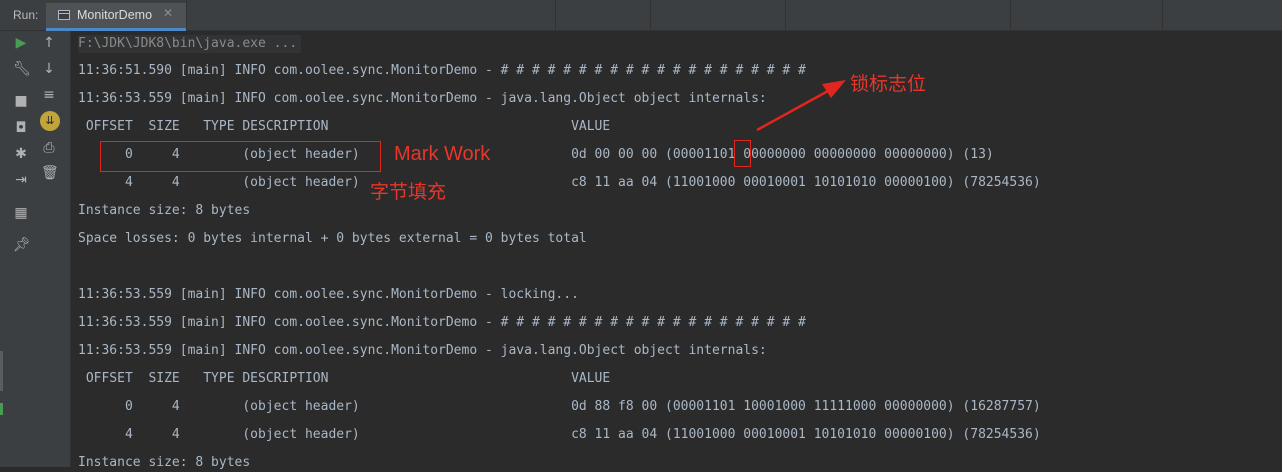 The width and height of the screenshot is (1282, 472). I want to click on annotation-arrow, so click(801, 106).